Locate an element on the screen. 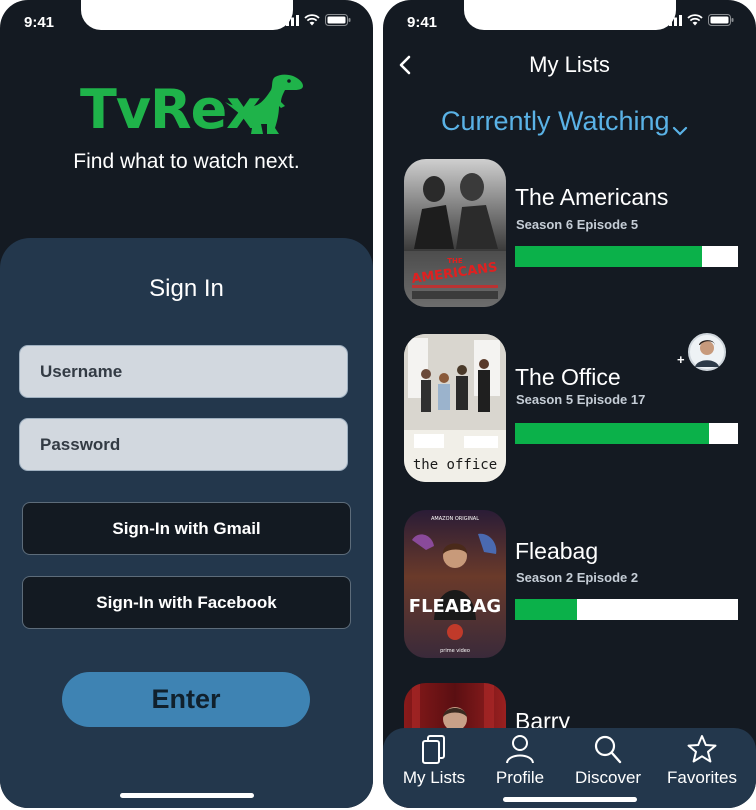 The height and width of the screenshot is (810, 756). poster-art: AMAZON ORIGINAL FLEABAG prime video is located at coordinates (455, 585).